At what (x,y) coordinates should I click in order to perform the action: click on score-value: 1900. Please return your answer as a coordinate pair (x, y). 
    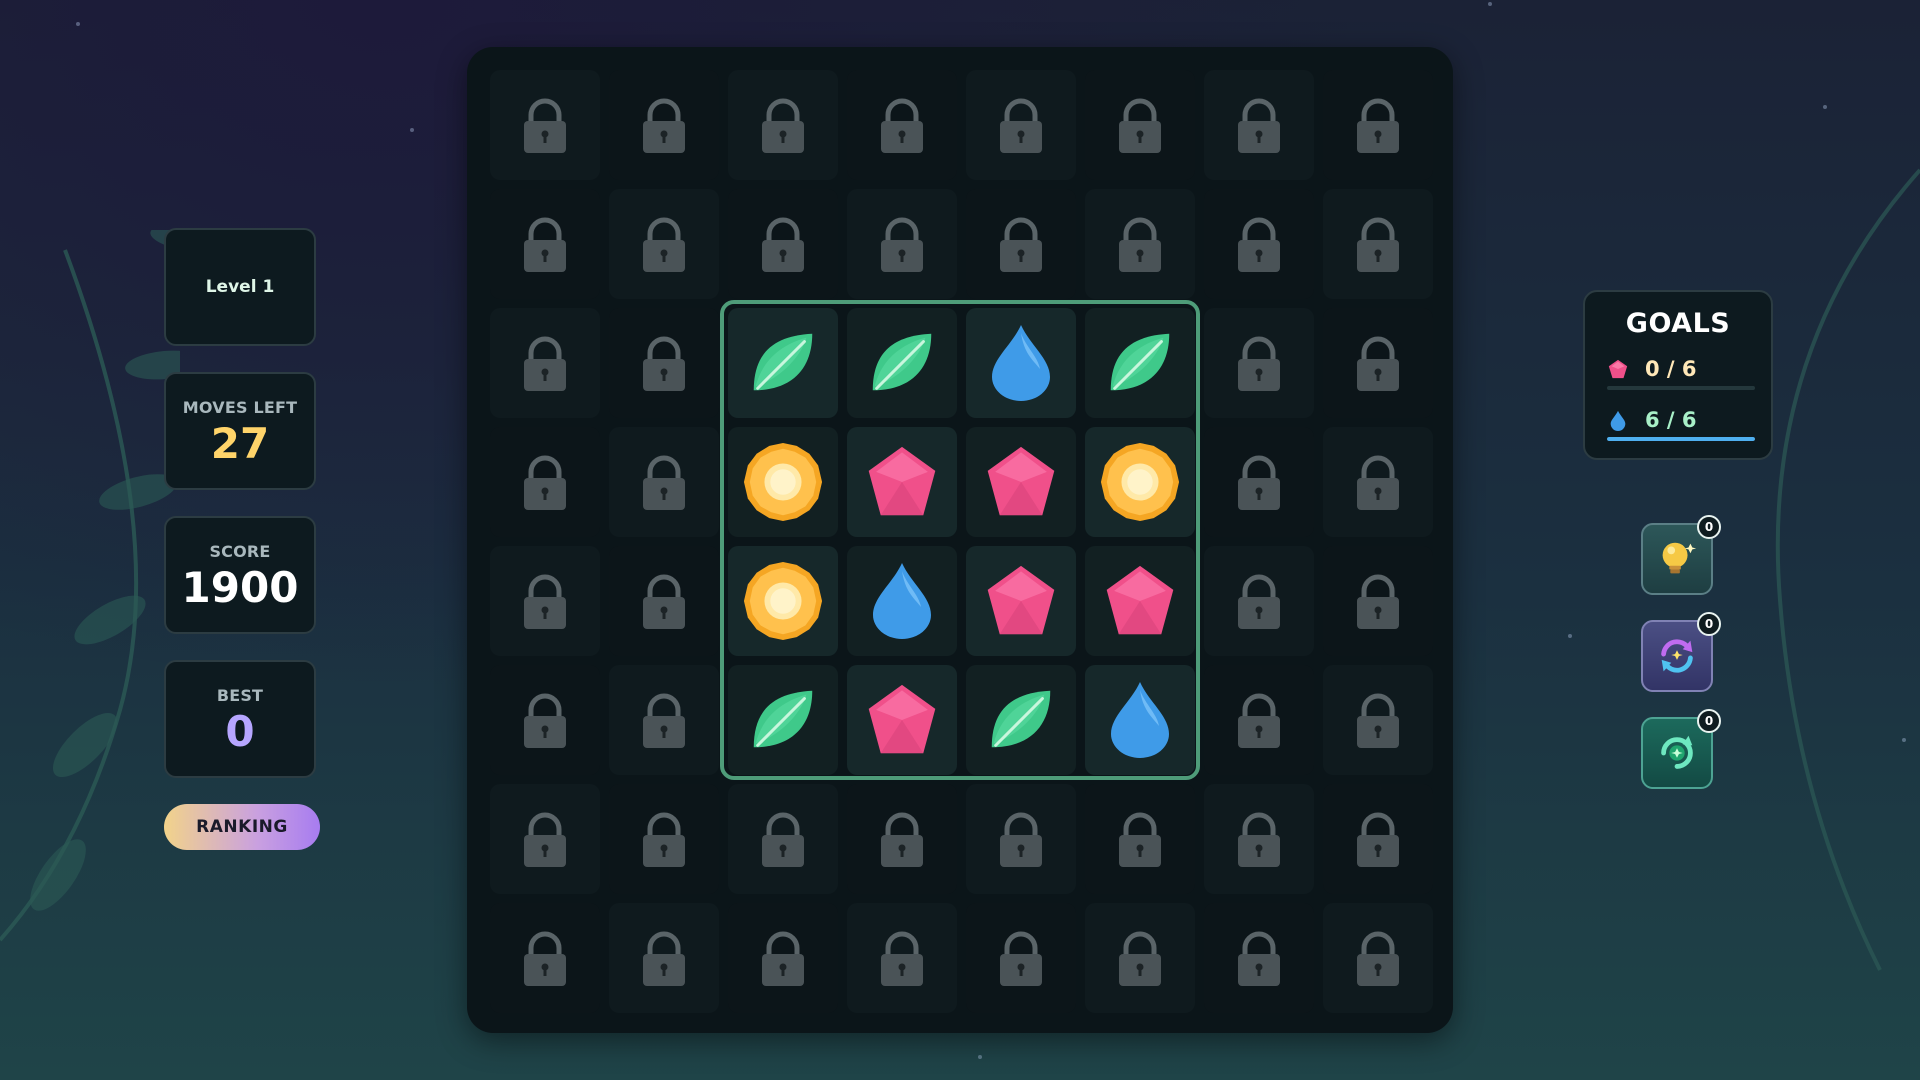
    Looking at the image, I should click on (240, 587).